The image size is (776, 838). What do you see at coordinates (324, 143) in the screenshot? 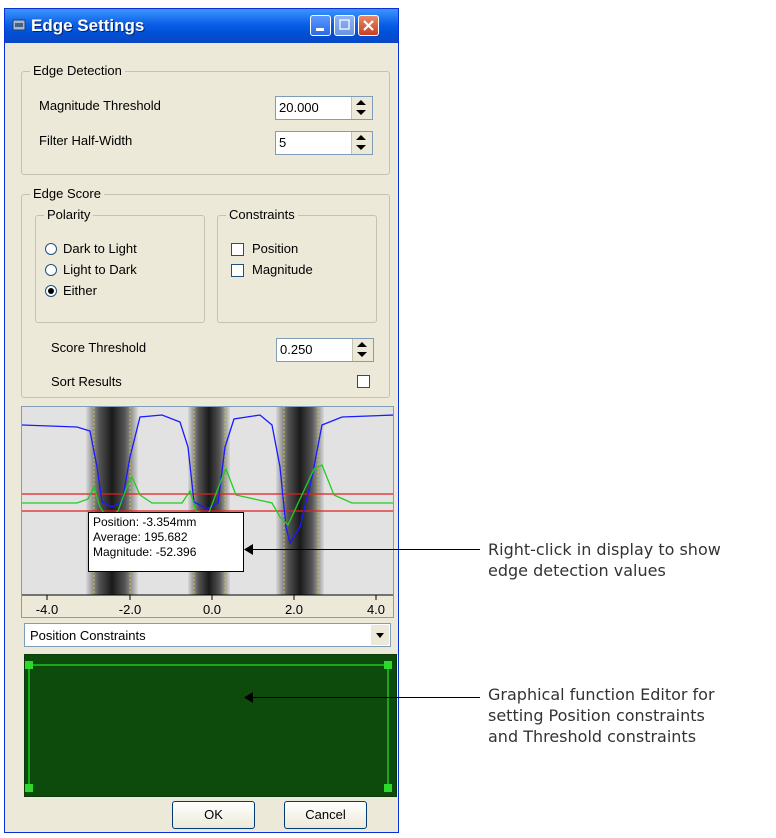
I see `filter-half-width-spinner: 5` at bounding box center [324, 143].